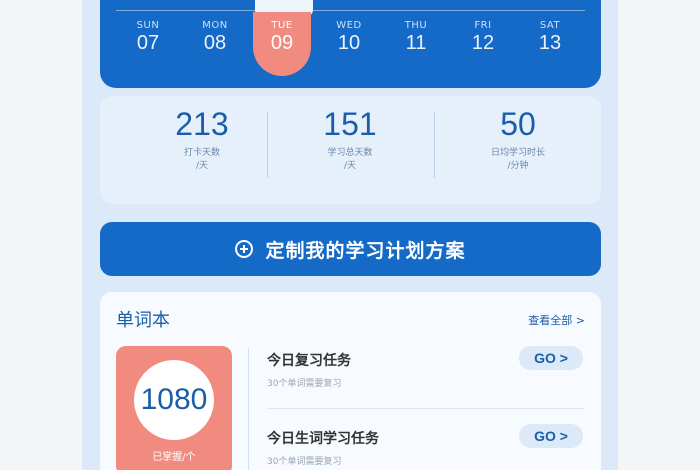  Describe the element at coordinates (483, 43) in the screenshot. I see `day-date: 12` at that location.